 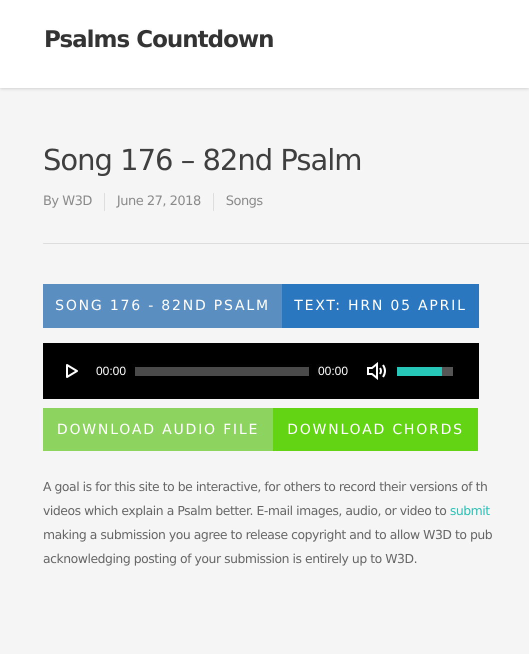 I want to click on post-meta: Songs, so click(x=243, y=202).